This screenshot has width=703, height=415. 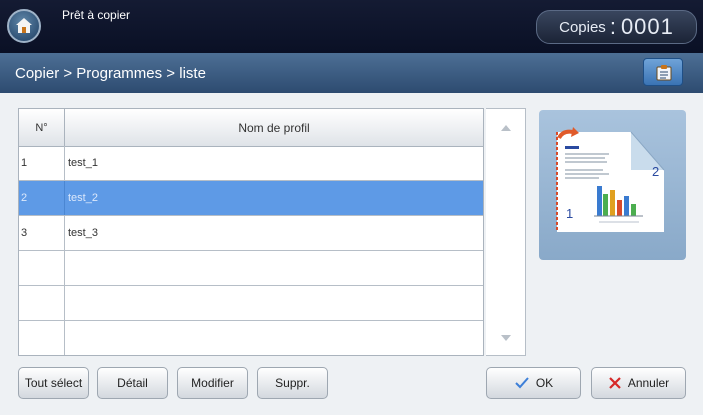 I want to click on chevron-up-icon, so click(x=506, y=128).